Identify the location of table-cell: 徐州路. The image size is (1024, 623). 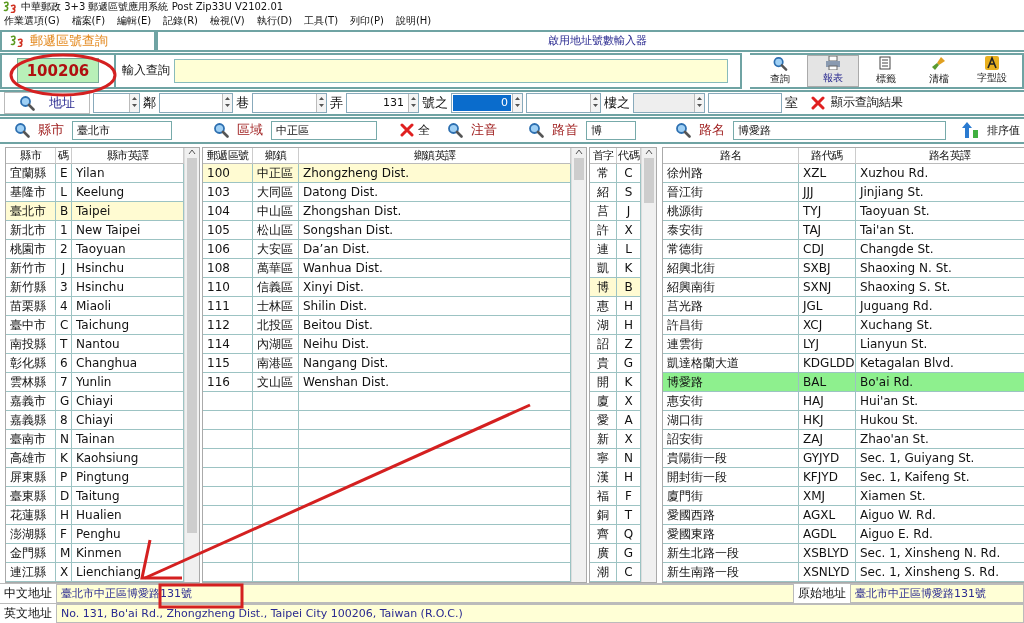
(731, 173).